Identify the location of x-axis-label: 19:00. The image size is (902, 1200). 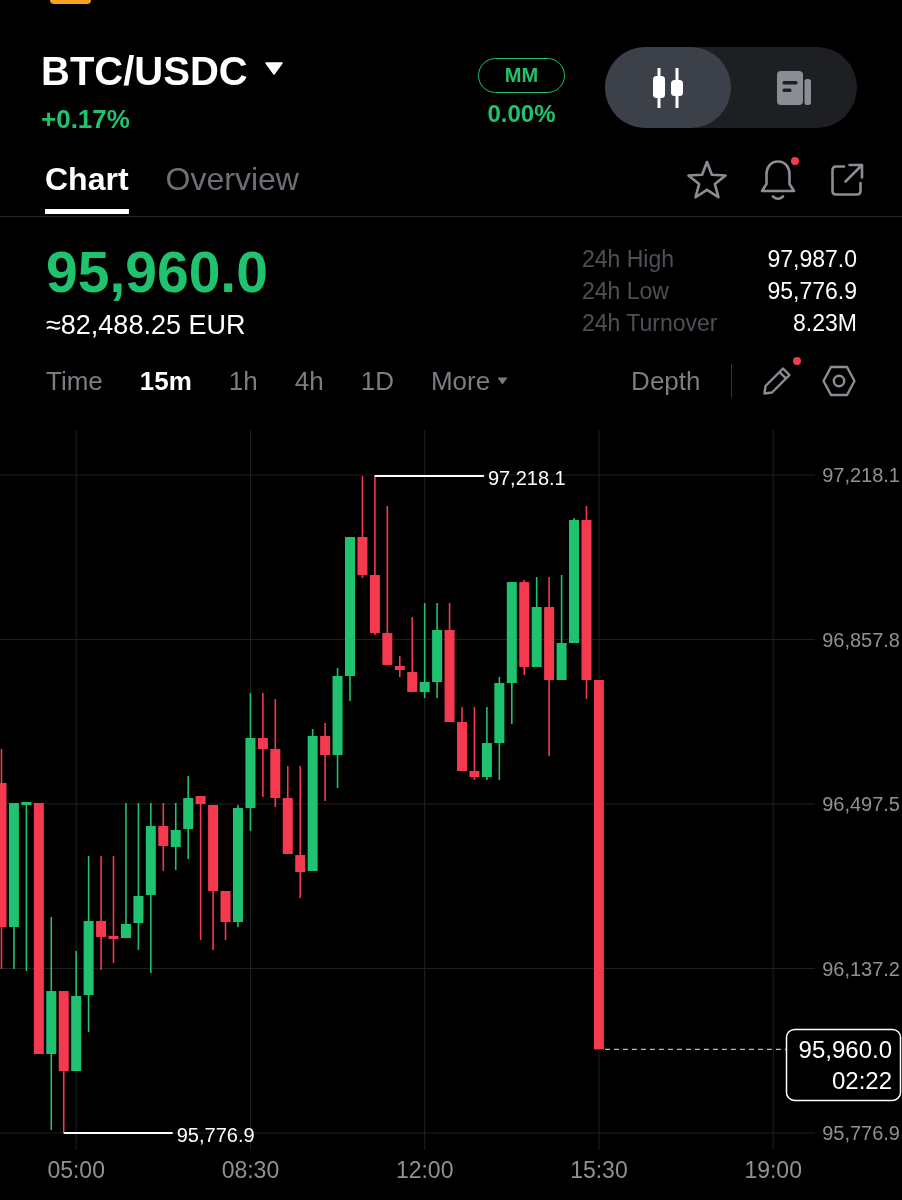
(773, 1170).